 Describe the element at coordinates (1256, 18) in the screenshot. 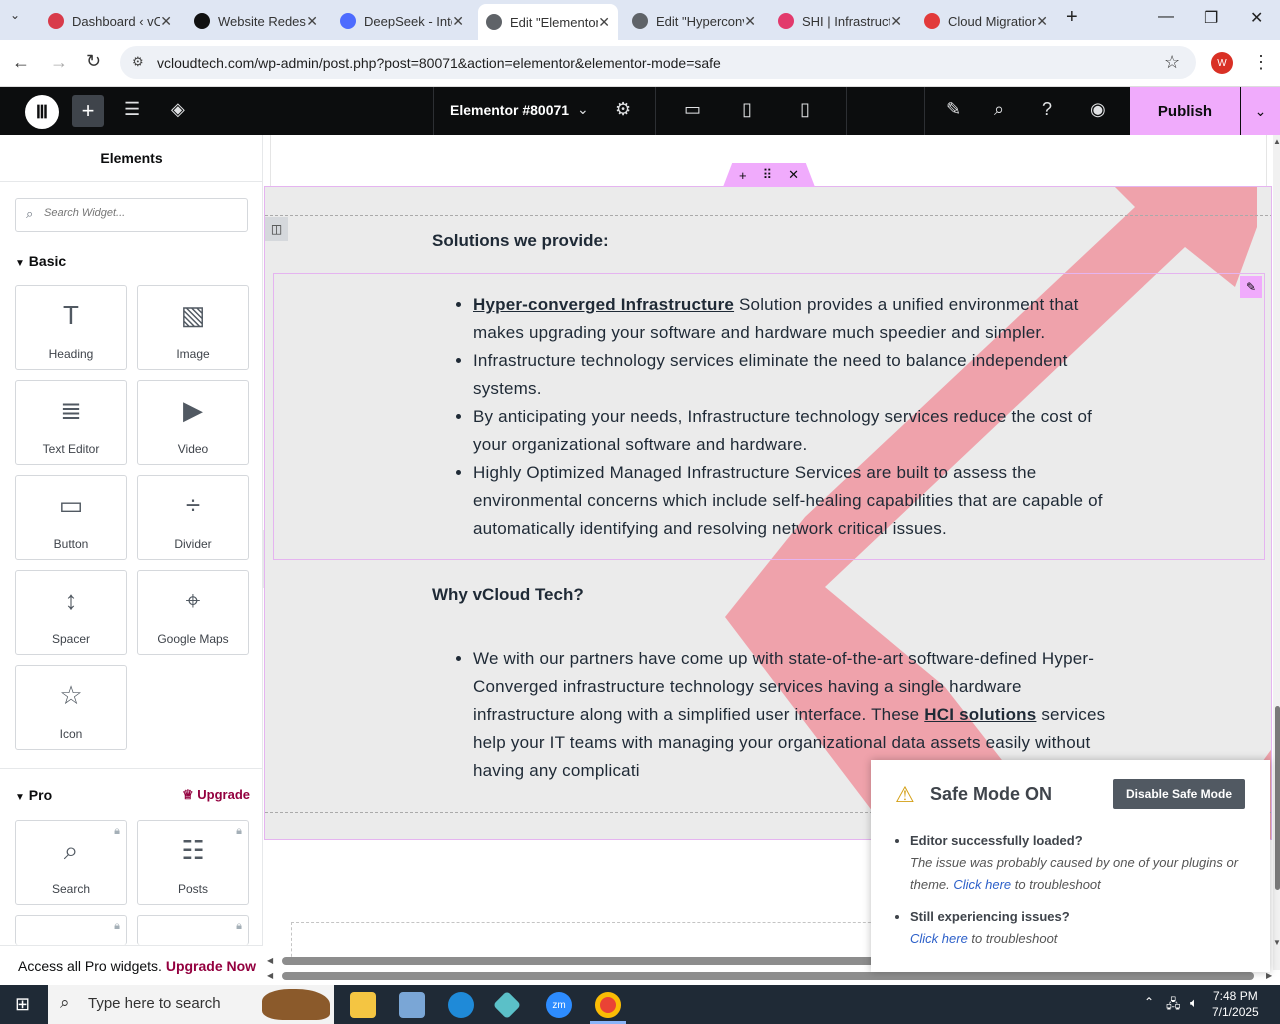

I see `window-close-icon: ✕` at that location.